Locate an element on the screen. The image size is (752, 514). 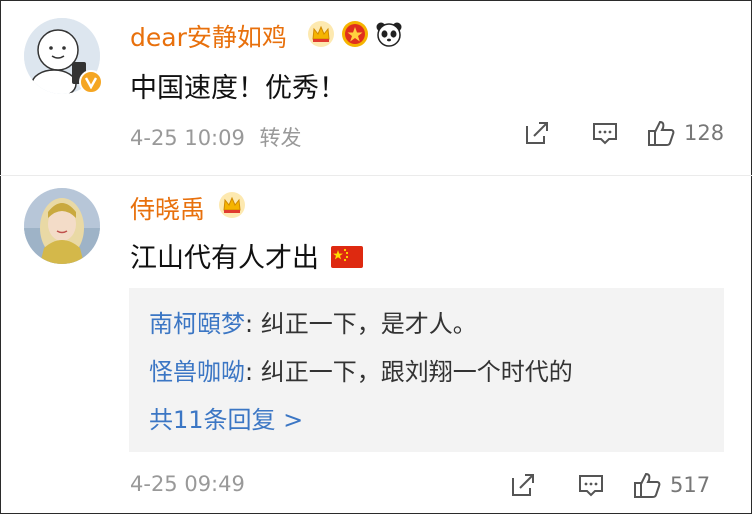
avatar is located at coordinates (62, 226).